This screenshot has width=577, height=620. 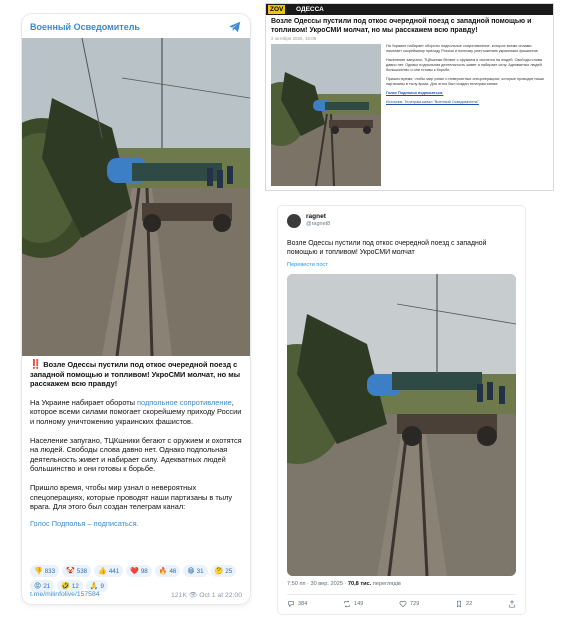 I want to click on reply-count: 384, so click(x=303, y=604).